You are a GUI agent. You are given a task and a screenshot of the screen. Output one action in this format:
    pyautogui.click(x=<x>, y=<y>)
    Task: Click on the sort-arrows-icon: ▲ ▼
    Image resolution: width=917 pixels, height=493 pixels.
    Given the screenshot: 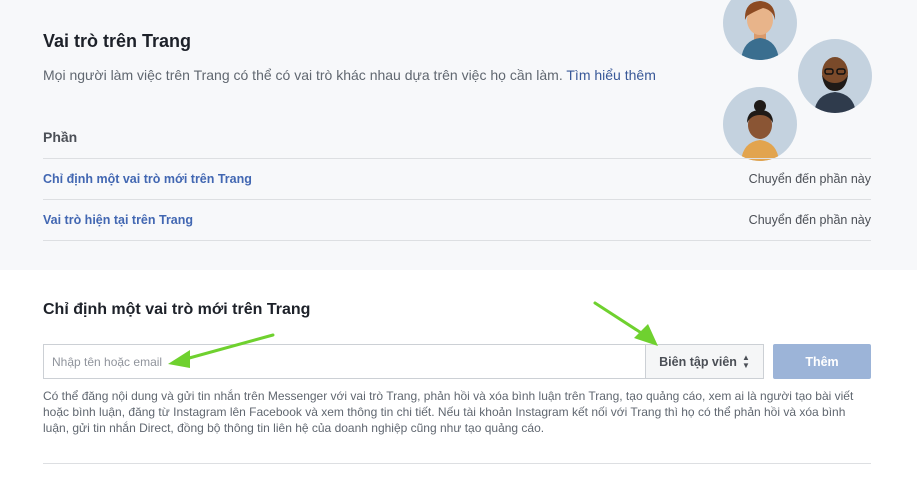 What is the action you would take?
    pyautogui.click(x=745, y=361)
    